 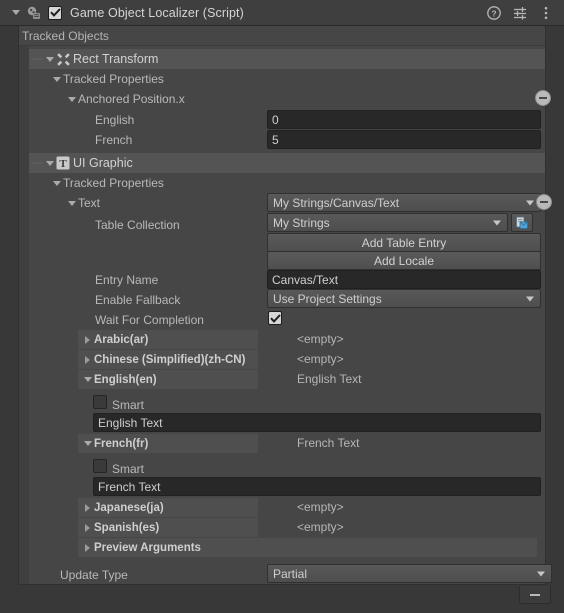 I want to click on add-locale-button: Add Locale, so click(x=404, y=260).